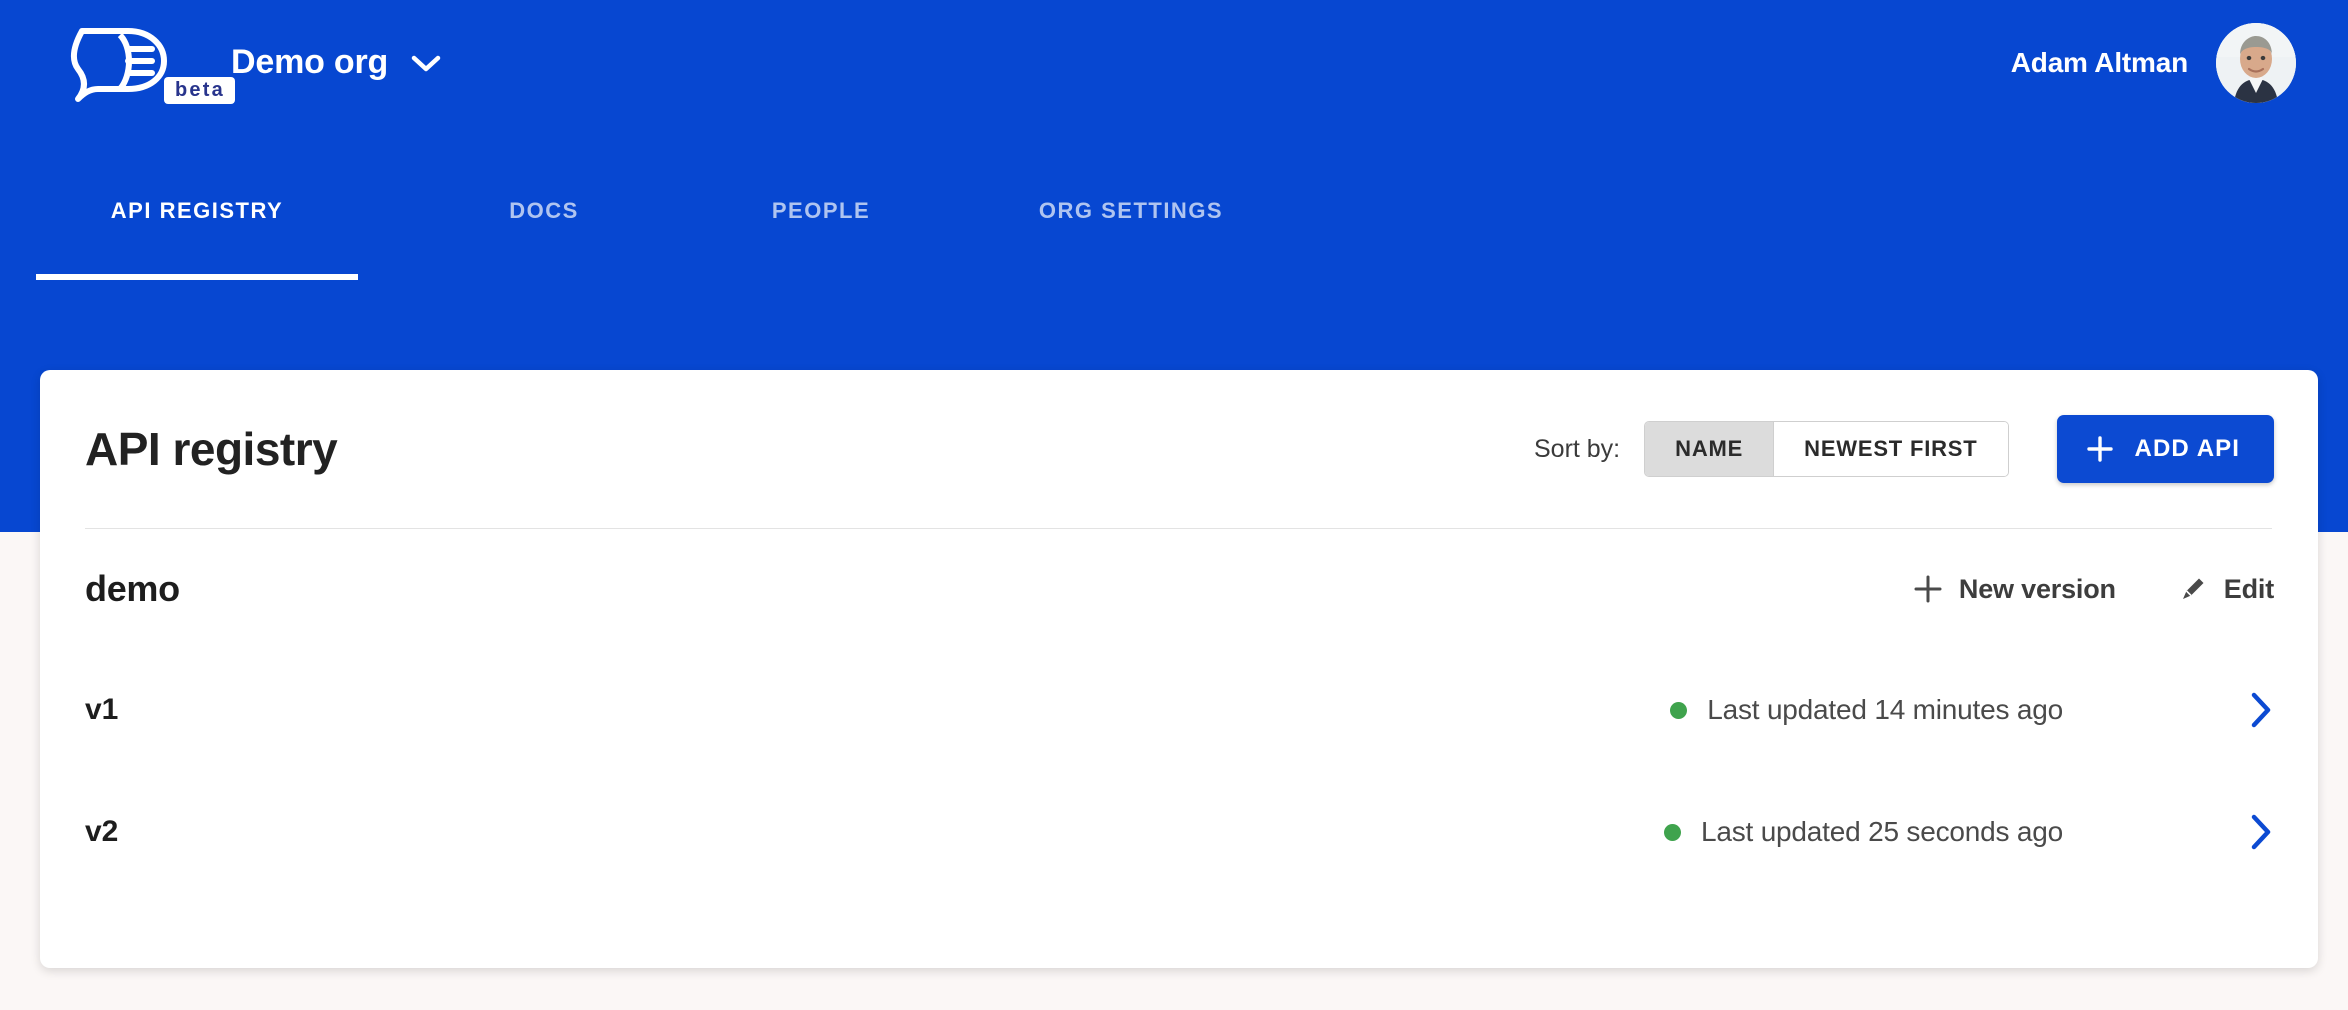  I want to click on edit-label: Edit, so click(2248, 588).